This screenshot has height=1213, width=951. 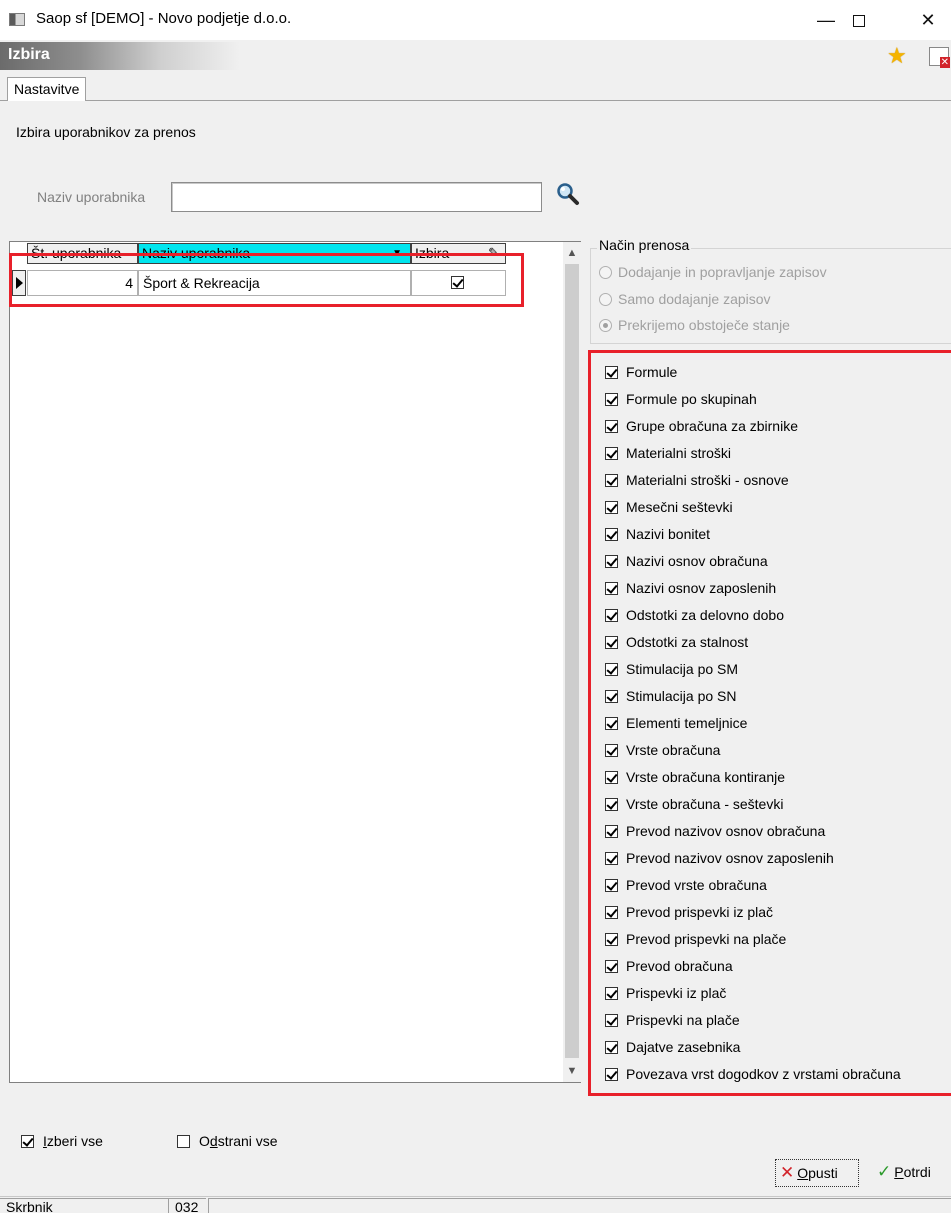 What do you see at coordinates (247, 1141) in the screenshot?
I see `clear-all-label: strani vse` at bounding box center [247, 1141].